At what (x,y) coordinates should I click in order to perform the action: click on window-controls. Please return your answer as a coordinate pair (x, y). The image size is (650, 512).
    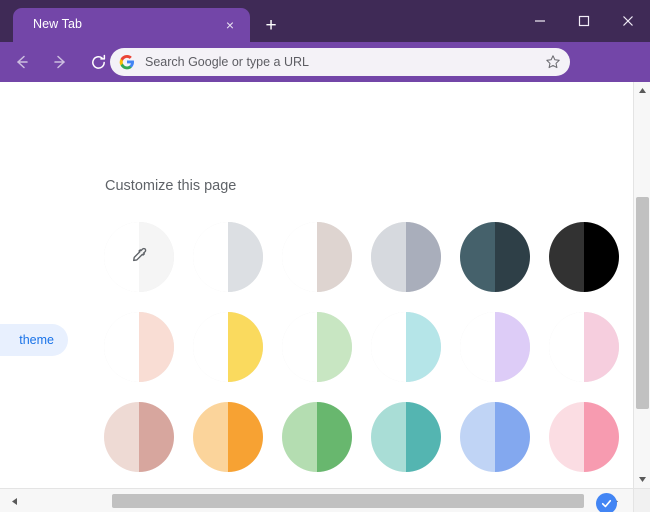
    Looking at the image, I should click on (584, 21).